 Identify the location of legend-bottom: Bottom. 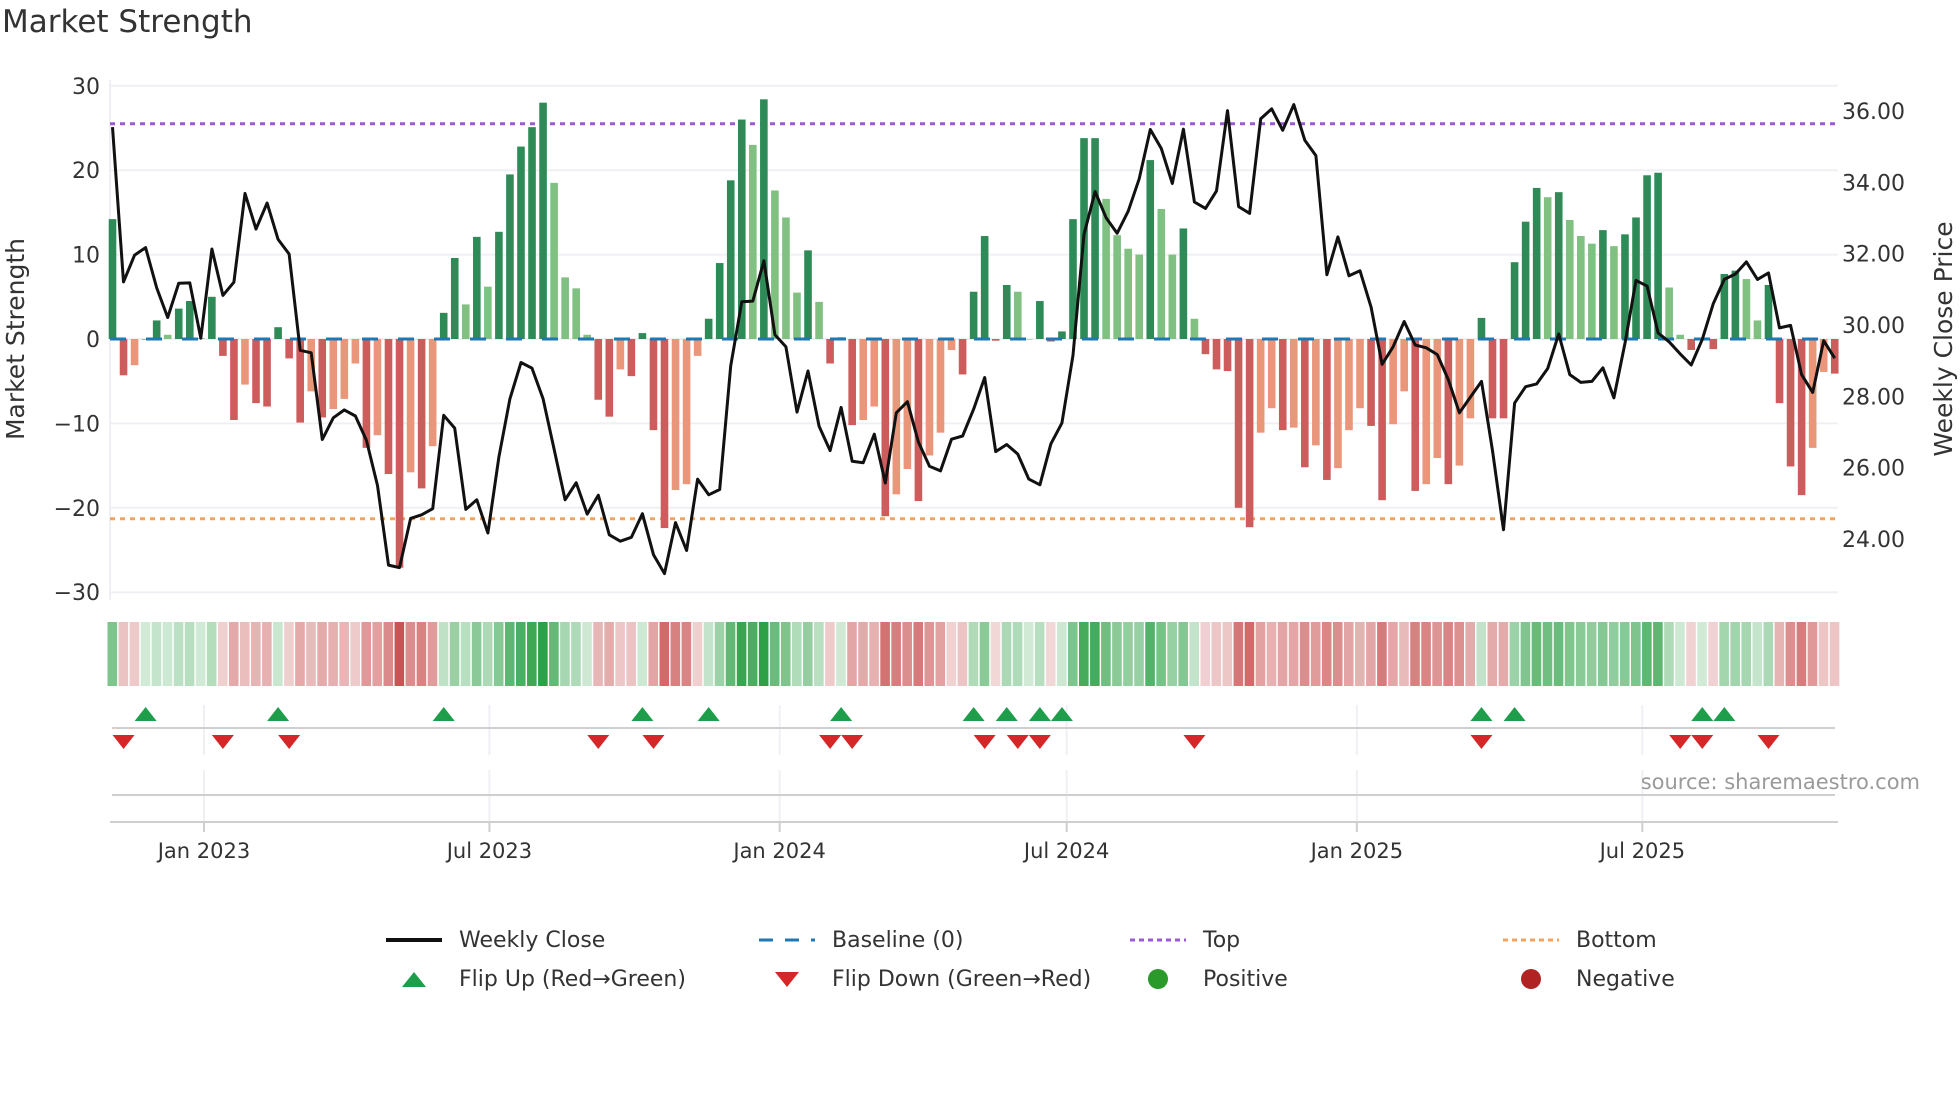
(1577, 940).